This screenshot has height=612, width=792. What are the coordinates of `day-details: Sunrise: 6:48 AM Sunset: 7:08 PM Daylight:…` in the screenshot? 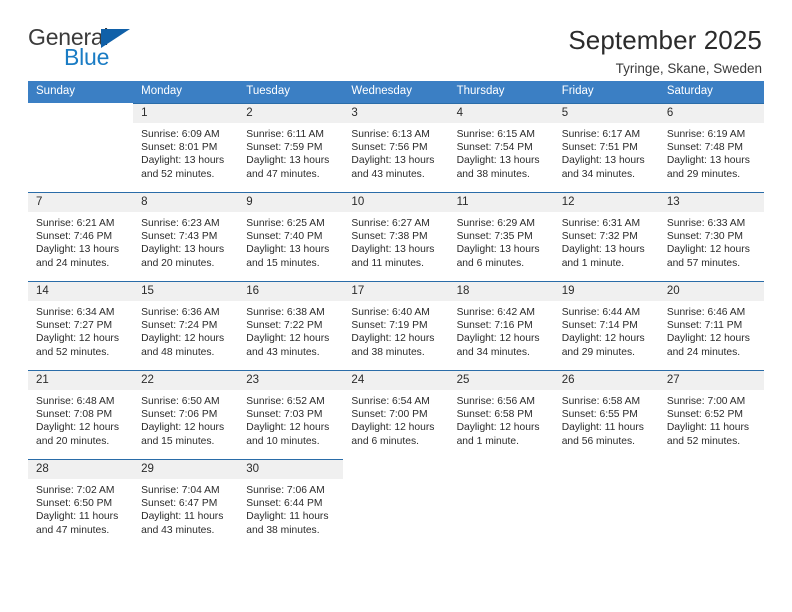 It's located at (80, 419).